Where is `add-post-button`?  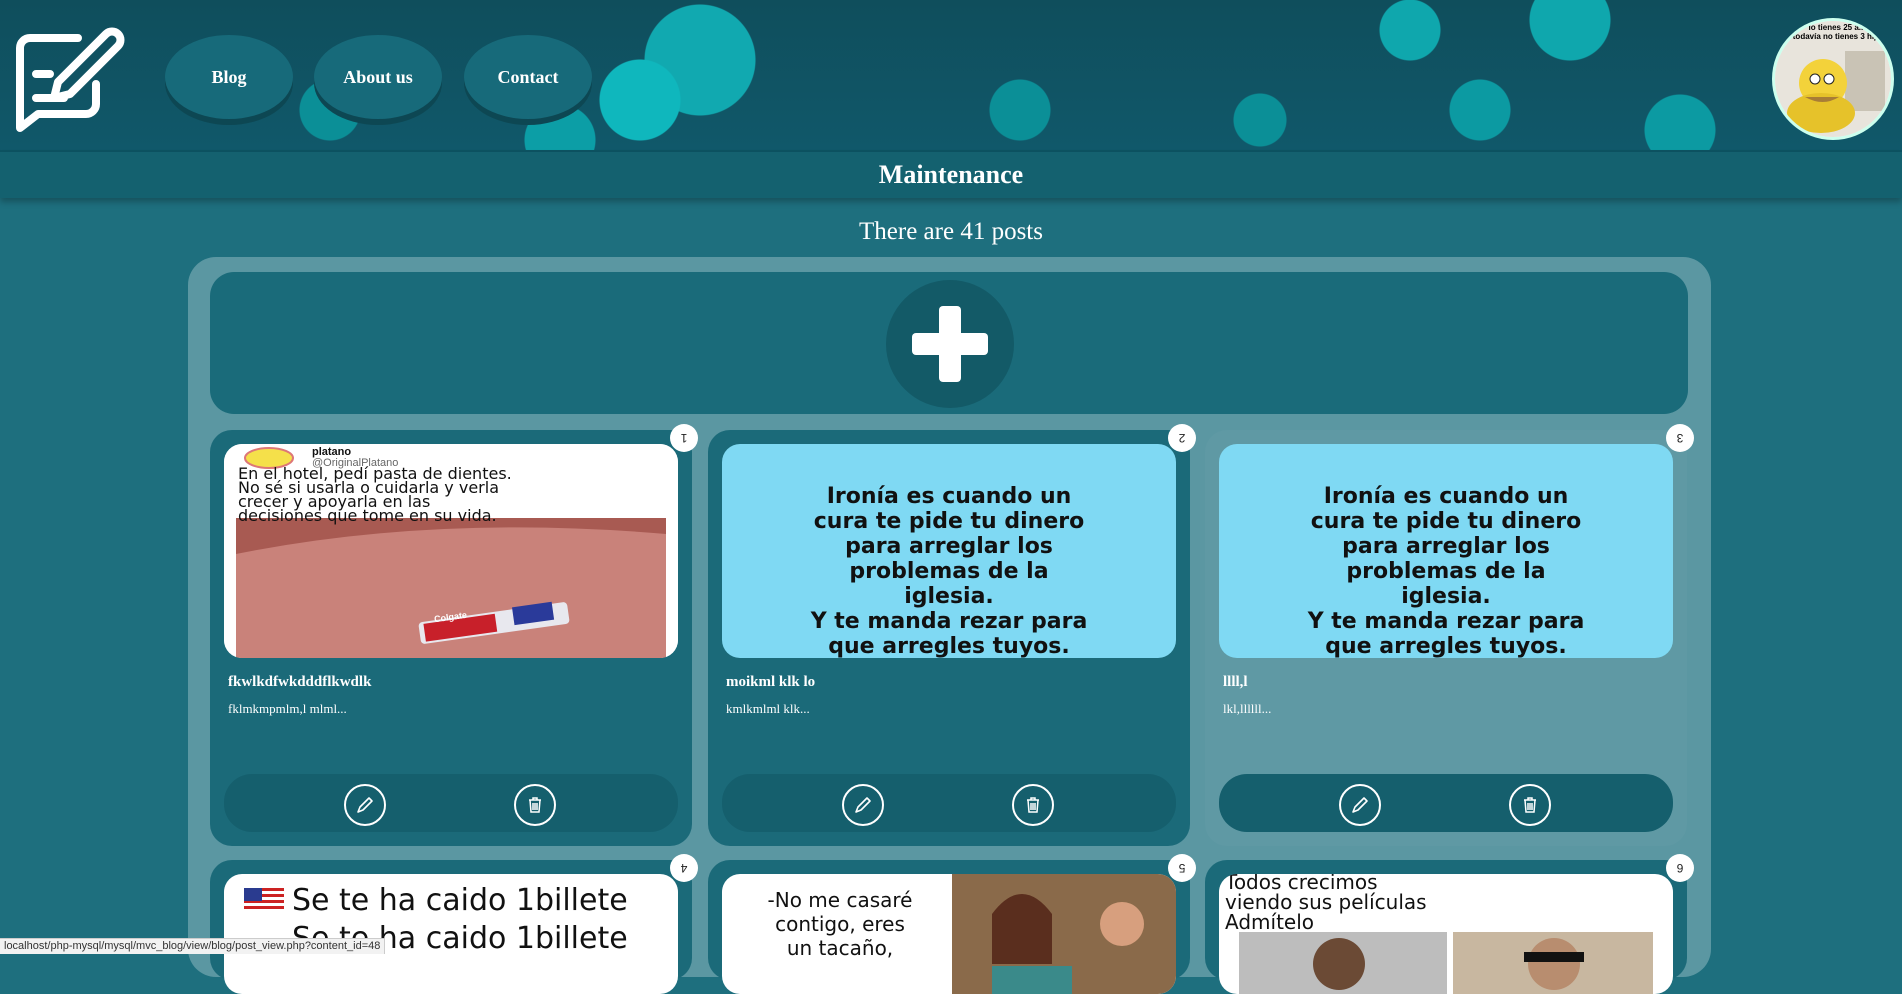
add-post-button is located at coordinates (950, 344).